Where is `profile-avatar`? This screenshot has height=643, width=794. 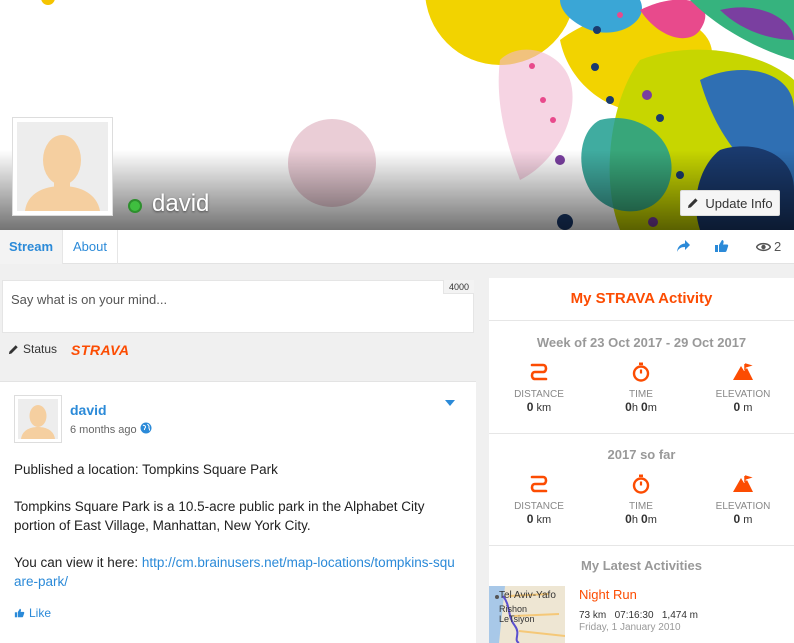 profile-avatar is located at coordinates (62, 166).